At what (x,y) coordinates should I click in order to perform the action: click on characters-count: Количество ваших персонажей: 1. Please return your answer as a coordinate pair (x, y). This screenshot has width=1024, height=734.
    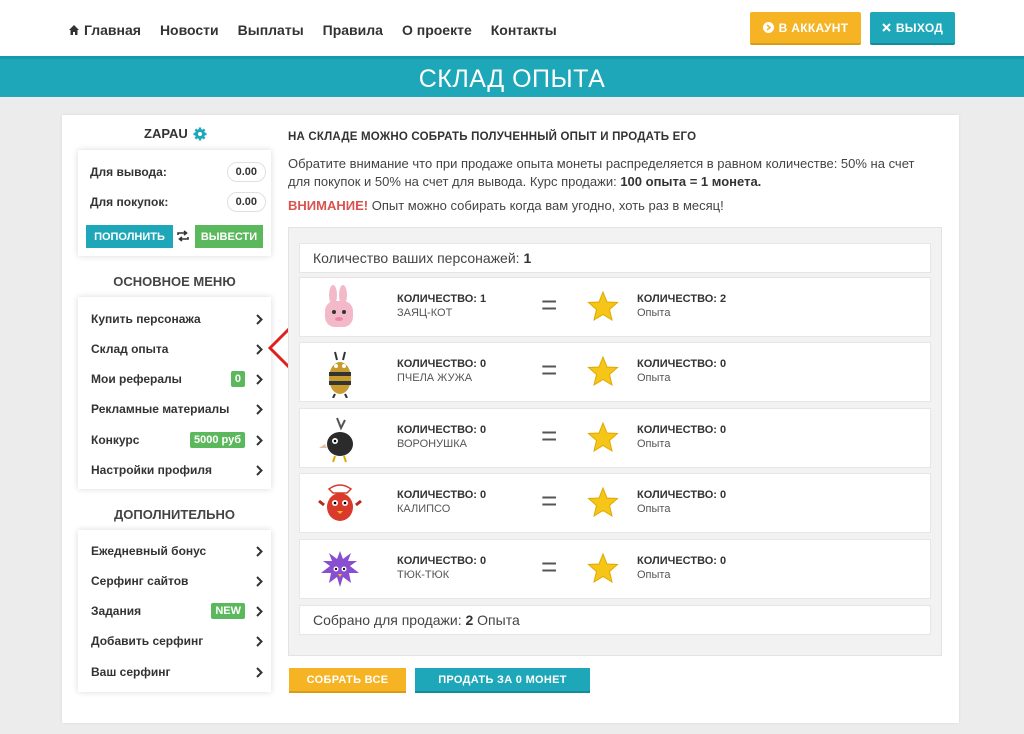
    Looking at the image, I should click on (422, 258).